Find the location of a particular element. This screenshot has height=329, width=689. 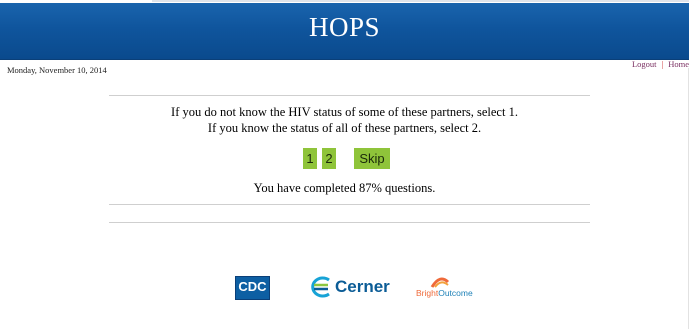

cdc-logo-text: CDC is located at coordinates (252, 286).